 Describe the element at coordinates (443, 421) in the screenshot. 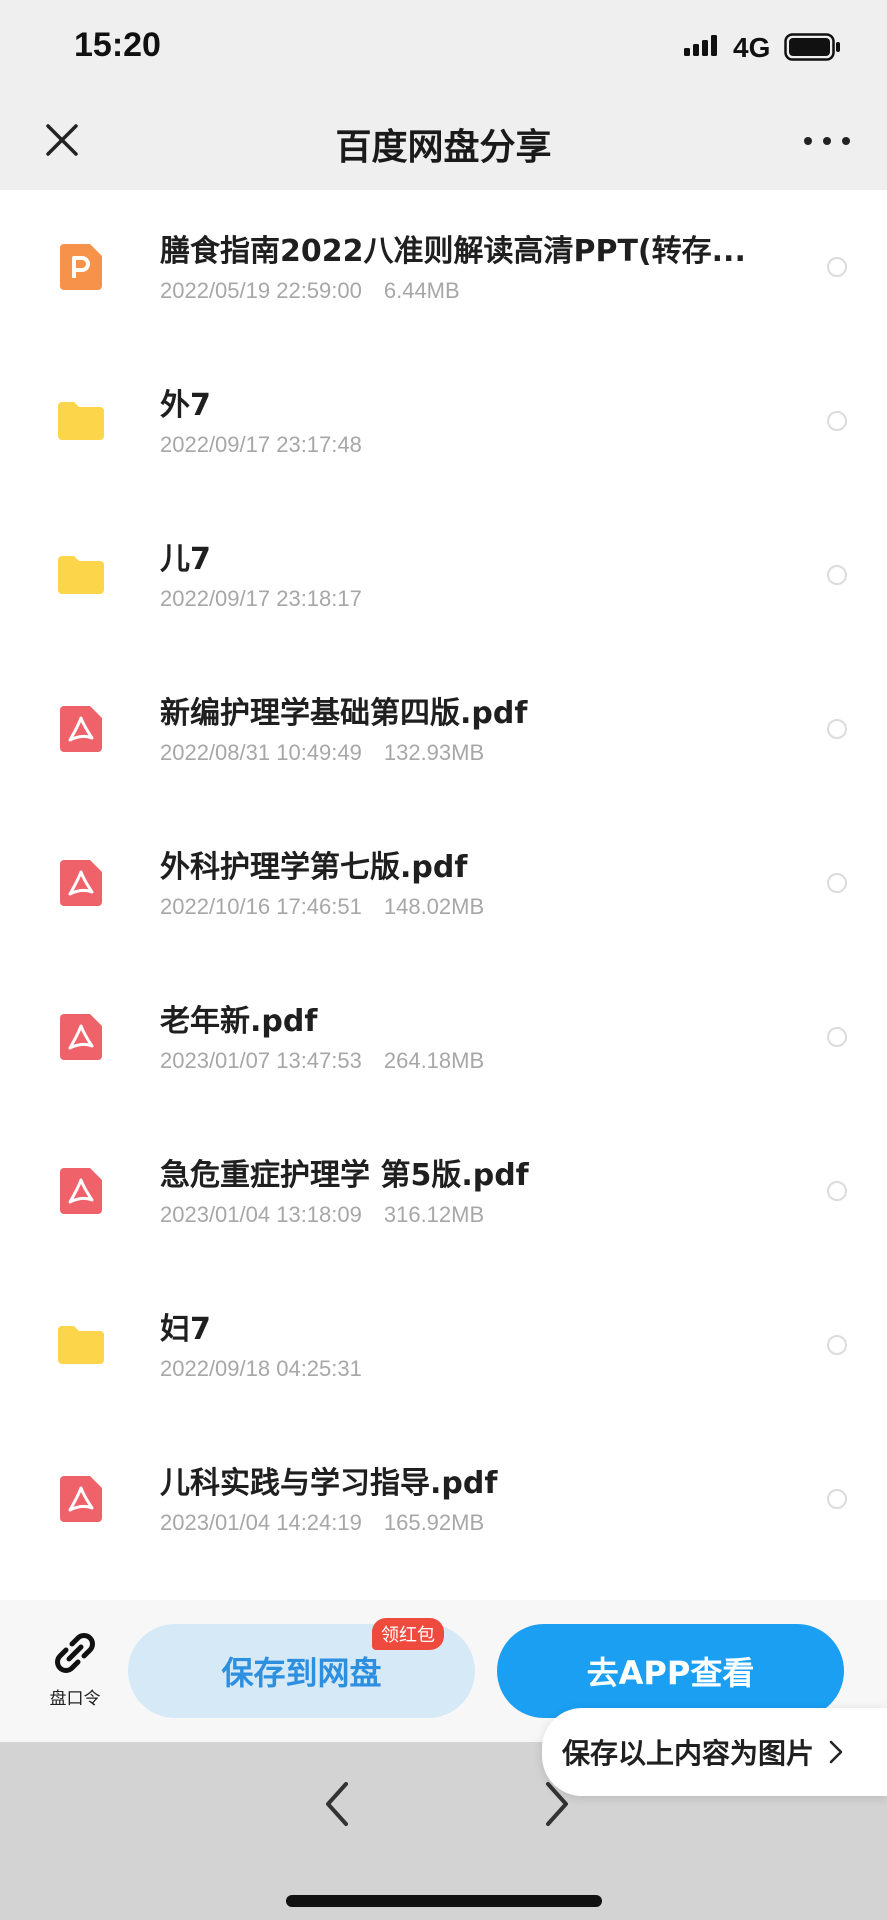

I see `file-row: 外7 2022/09/17 23:17:48` at that location.